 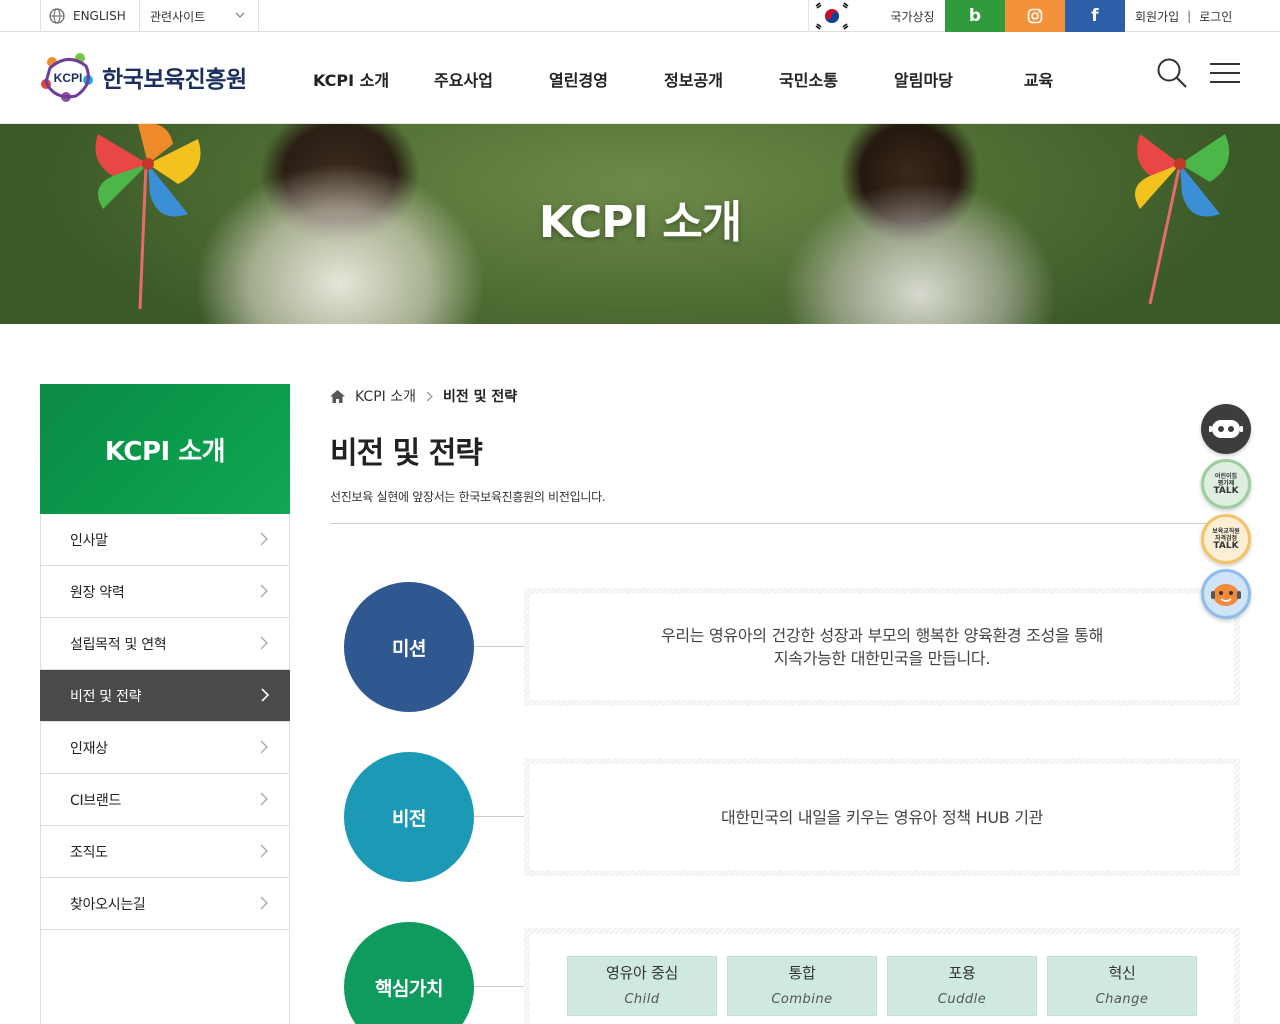 I want to click on nav-communication: 국민소통, so click(x=808, y=79).